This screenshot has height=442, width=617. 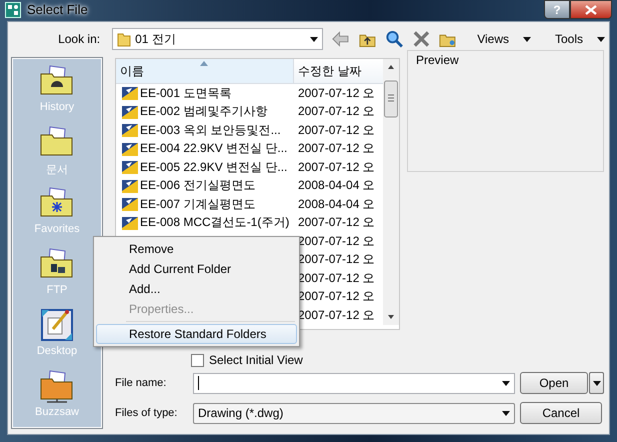 What do you see at coordinates (13, 10) in the screenshot?
I see `app-icon` at bounding box center [13, 10].